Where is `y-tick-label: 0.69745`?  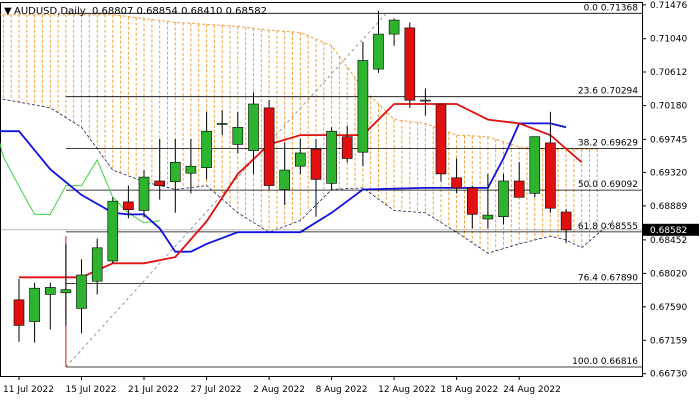
y-tick-label: 0.69745 is located at coordinates (668, 140).